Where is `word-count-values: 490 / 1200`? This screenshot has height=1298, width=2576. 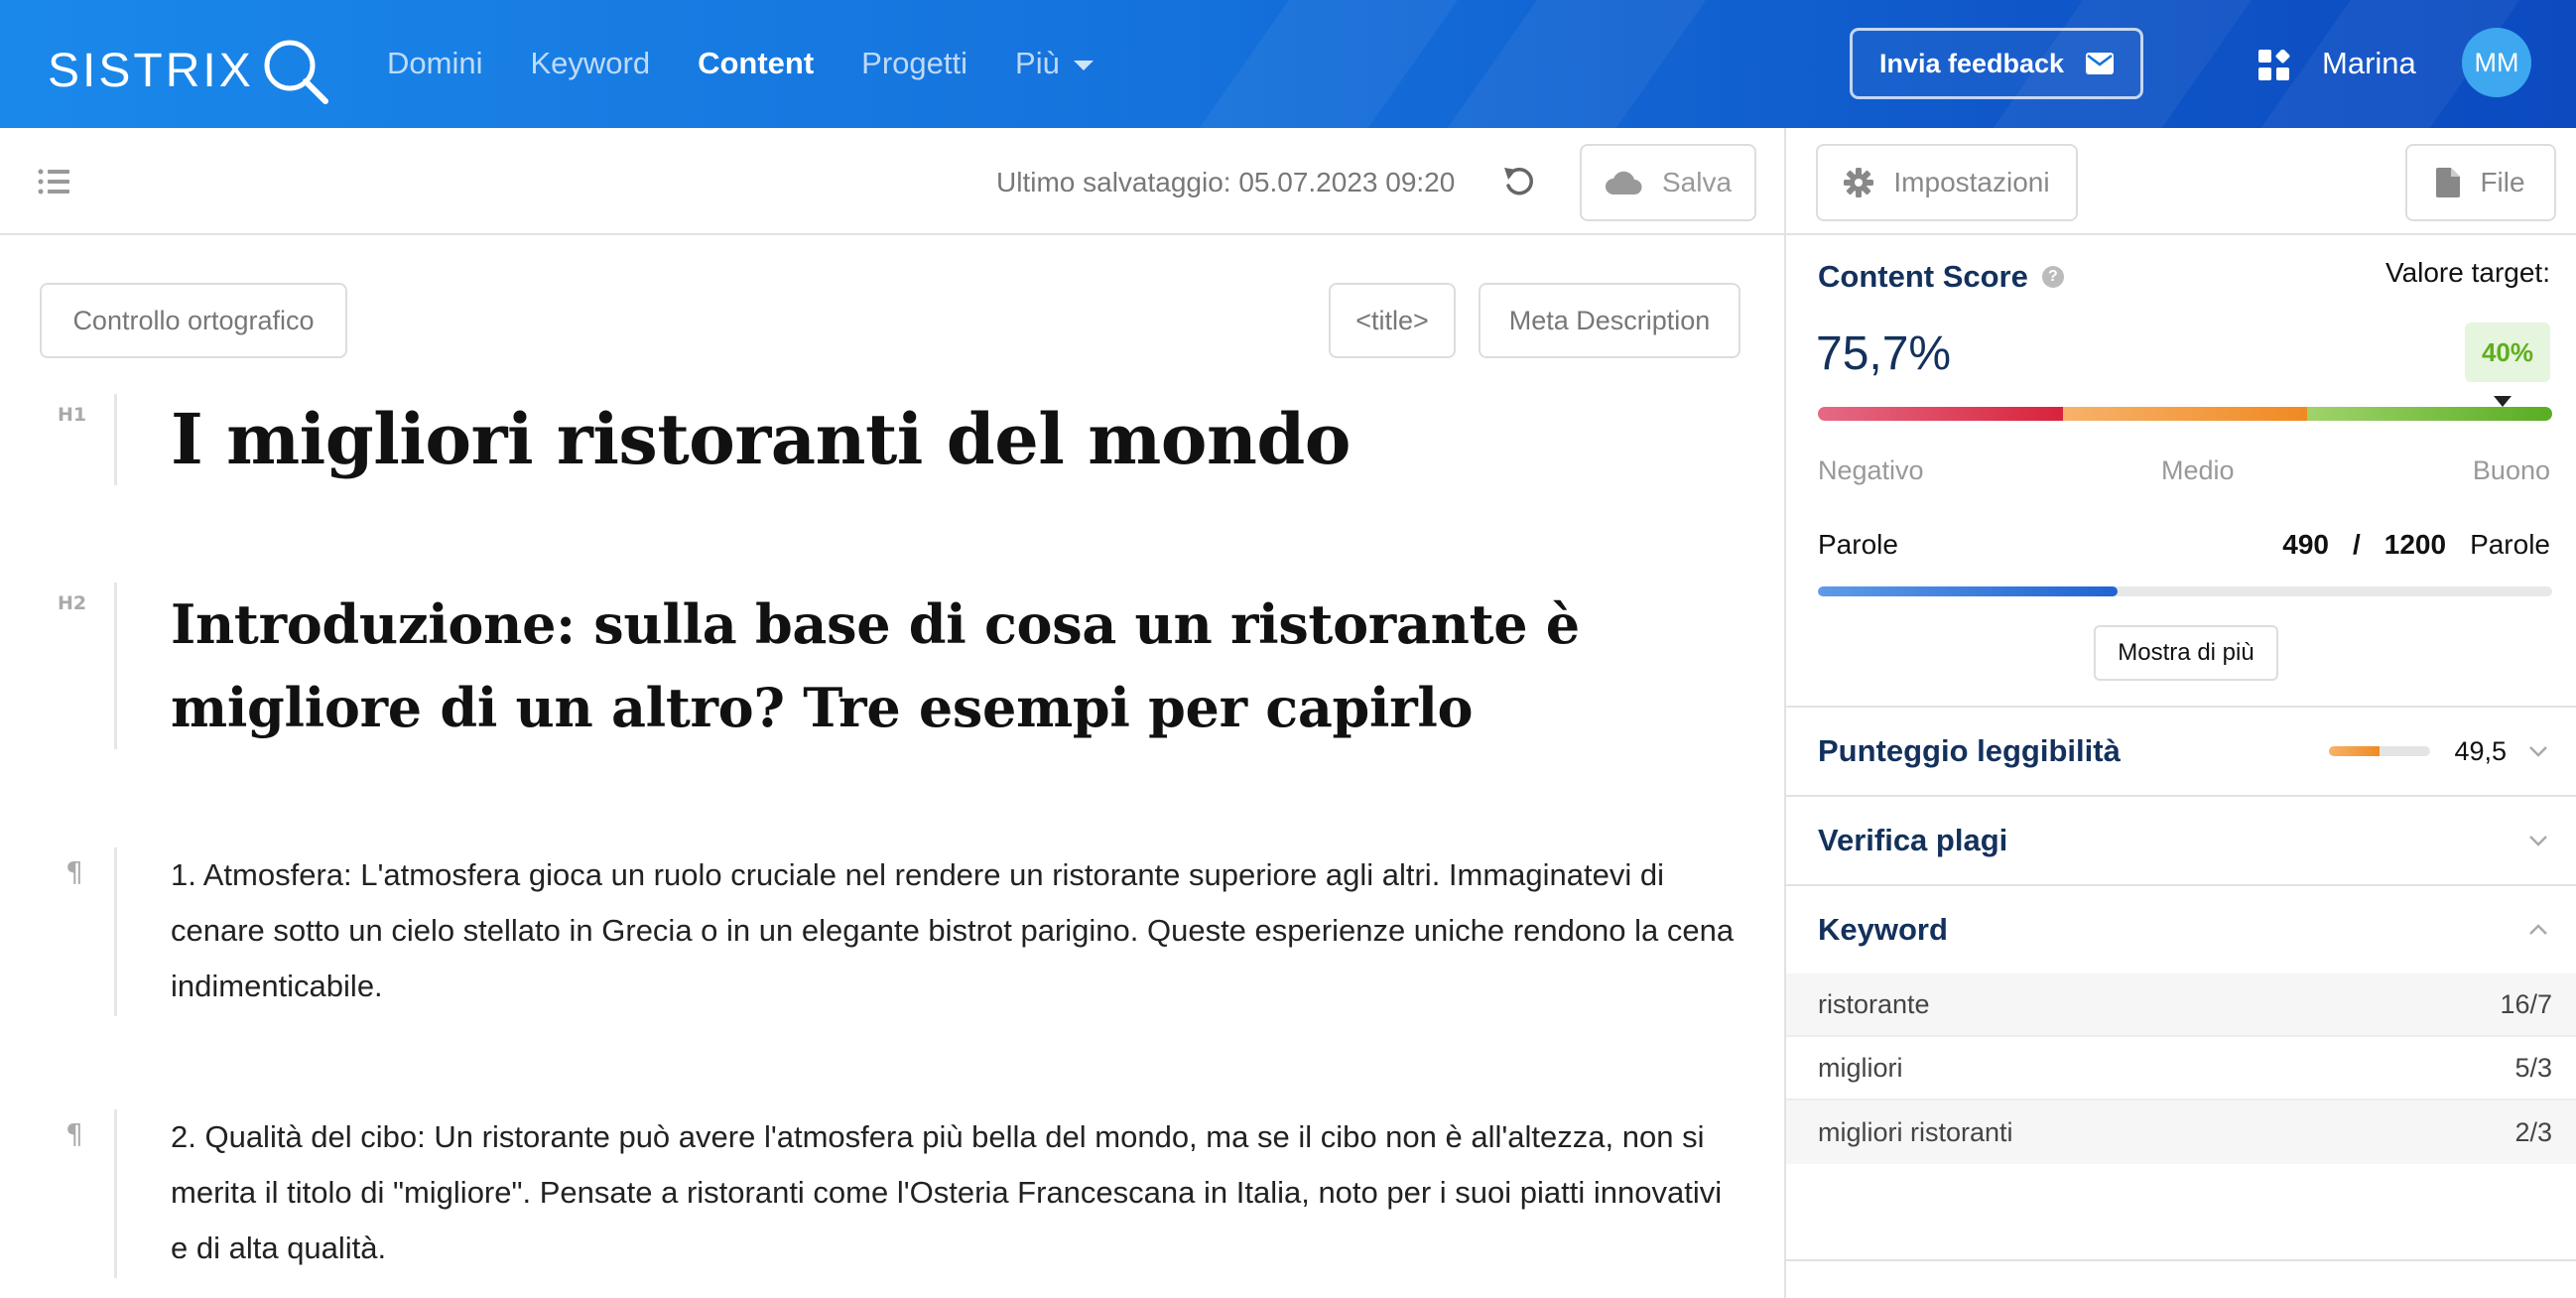 word-count-values: 490 / 1200 is located at coordinates (2364, 545).